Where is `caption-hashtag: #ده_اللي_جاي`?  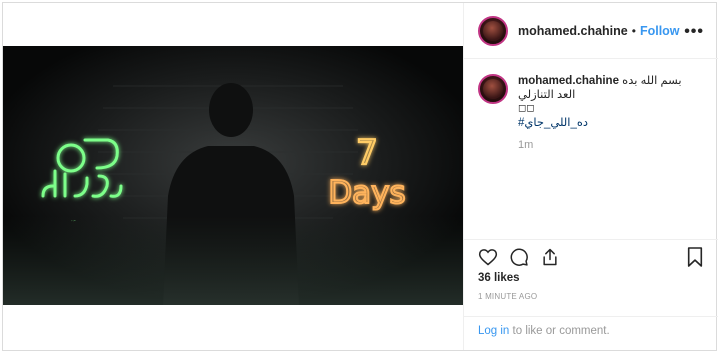
caption-hashtag: #ده_اللي_جاي is located at coordinates (553, 123).